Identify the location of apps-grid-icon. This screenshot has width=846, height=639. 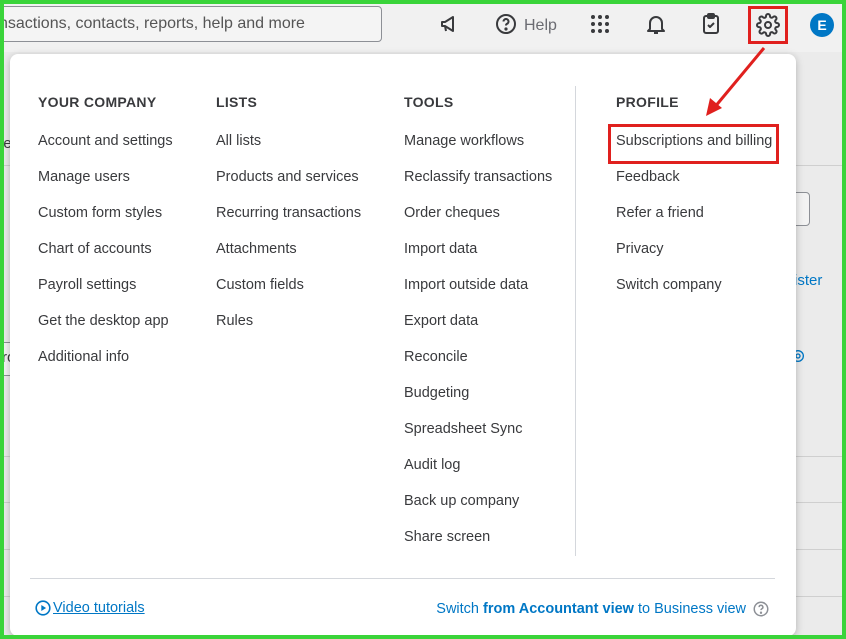
(600, 24).